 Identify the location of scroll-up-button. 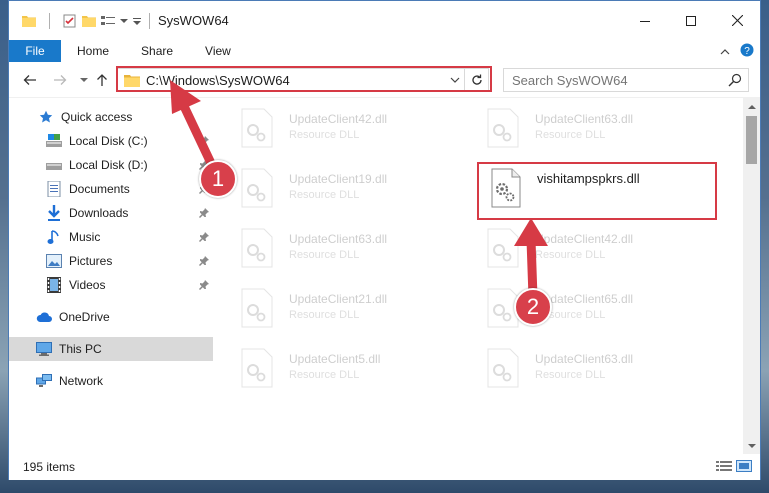
(751, 106).